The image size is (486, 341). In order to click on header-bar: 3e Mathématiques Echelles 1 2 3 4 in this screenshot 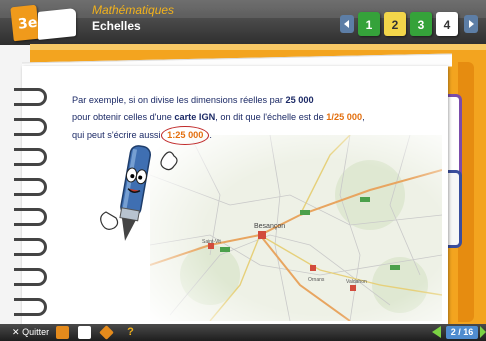, I will do `click(243, 22)`.